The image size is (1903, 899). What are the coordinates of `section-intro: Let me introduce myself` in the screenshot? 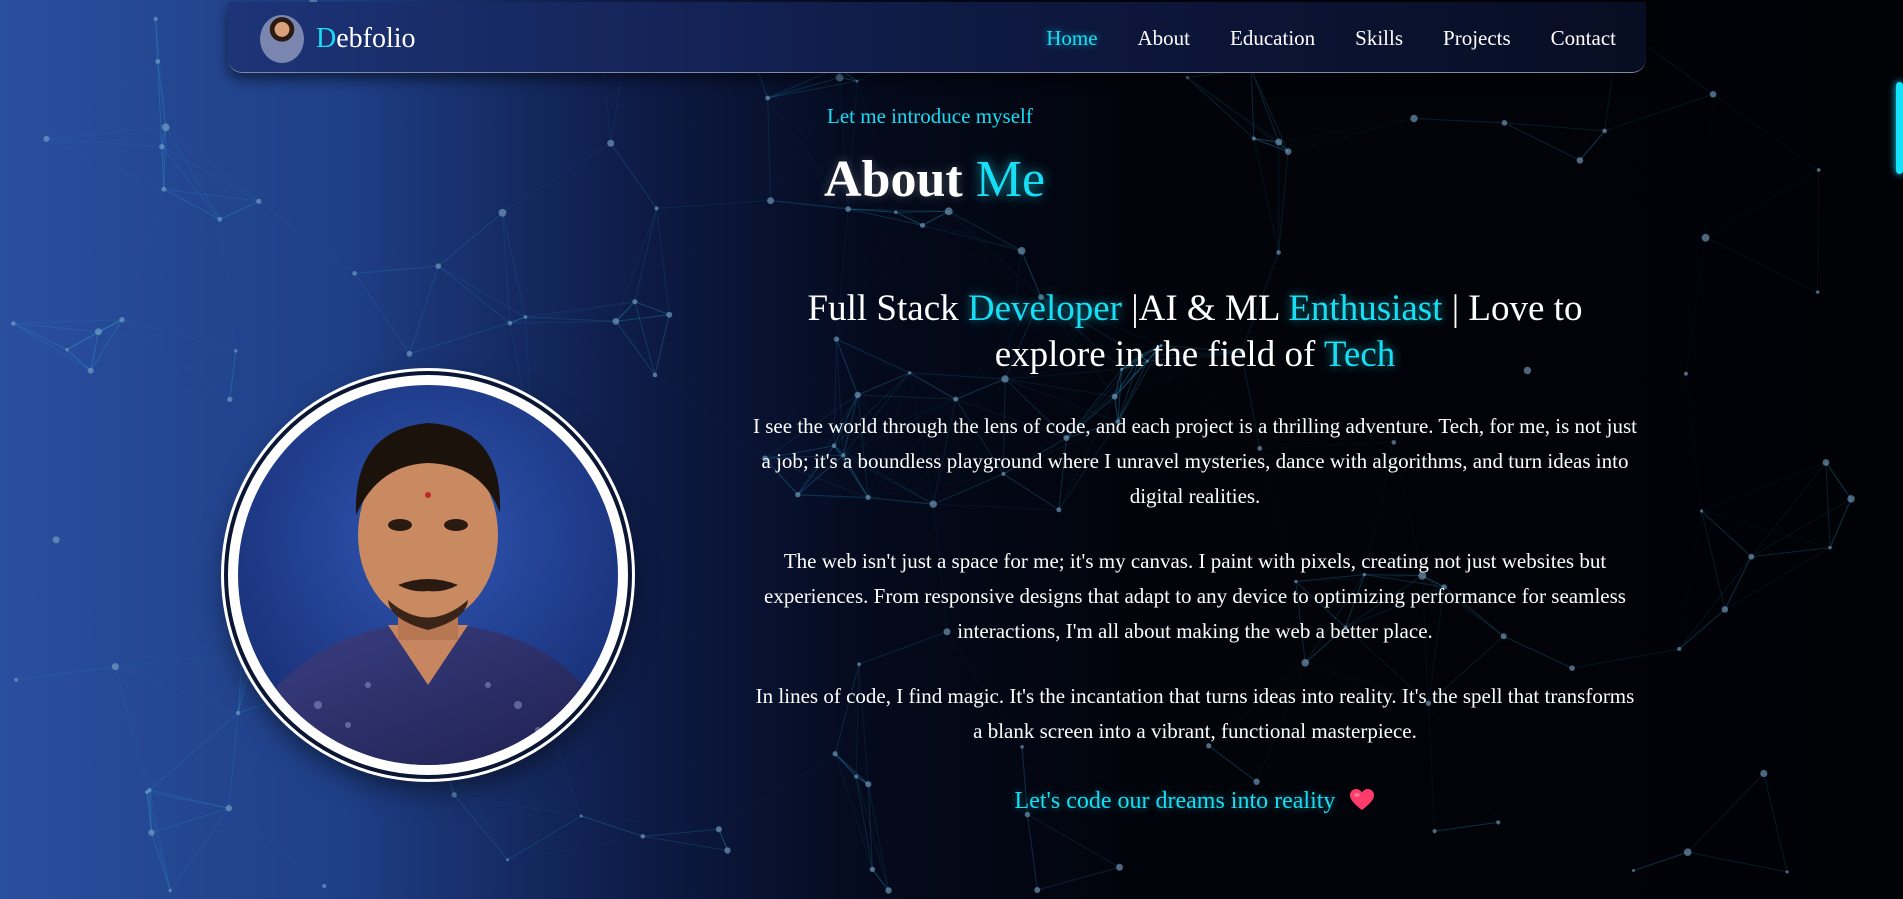 It's located at (930, 116).